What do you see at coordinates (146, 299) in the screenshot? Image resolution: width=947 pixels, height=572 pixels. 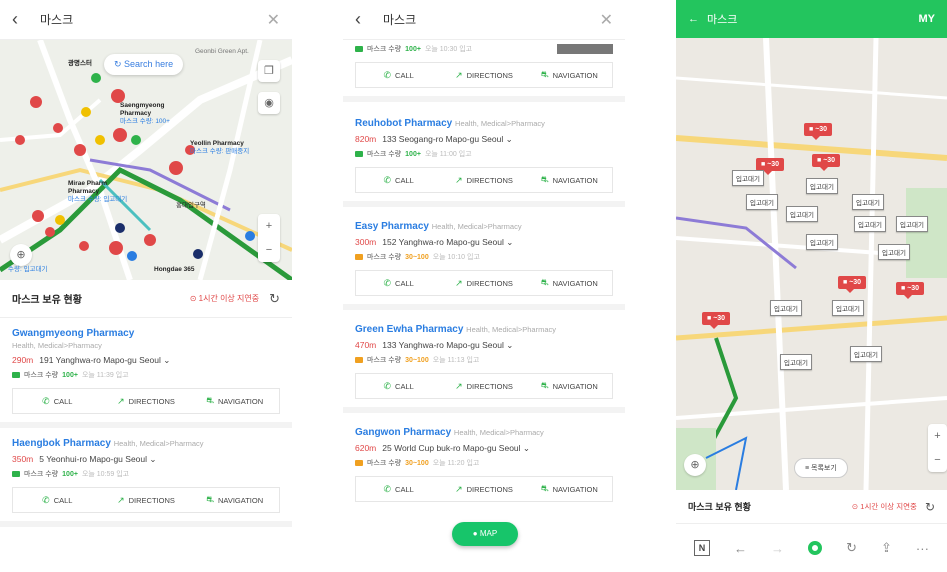 I see `status-row: 마스크 보유 현황 ⊙ 1시간 이상 지연중 ↻` at bounding box center [146, 299].